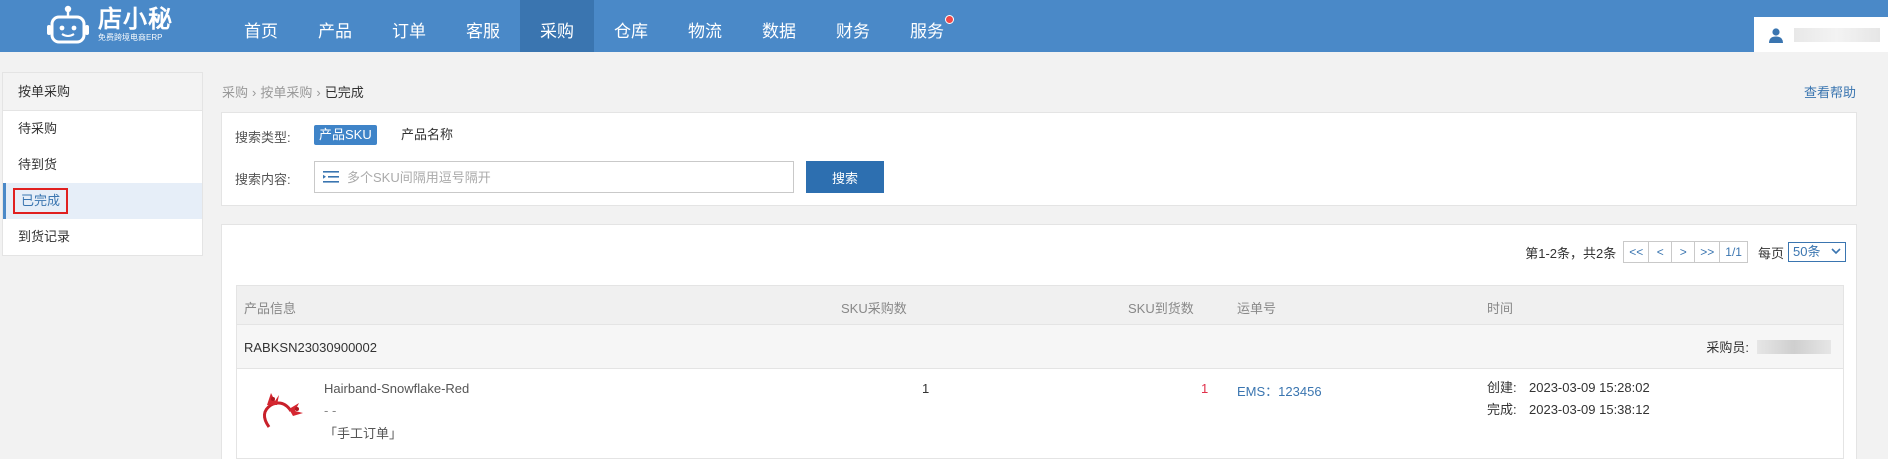  Describe the element at coordinates (1837, 34) in the screenshot. I see `user-name-redacted` at that location.